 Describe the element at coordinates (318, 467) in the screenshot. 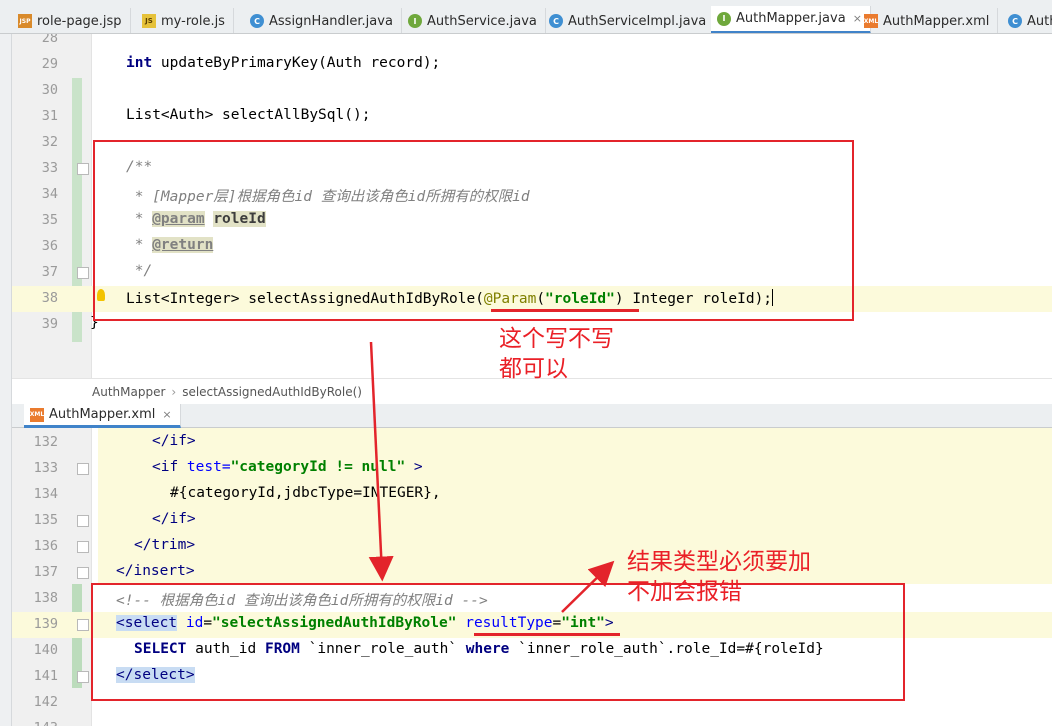

I see `attribute-value: "categoryId != null"` at that location.